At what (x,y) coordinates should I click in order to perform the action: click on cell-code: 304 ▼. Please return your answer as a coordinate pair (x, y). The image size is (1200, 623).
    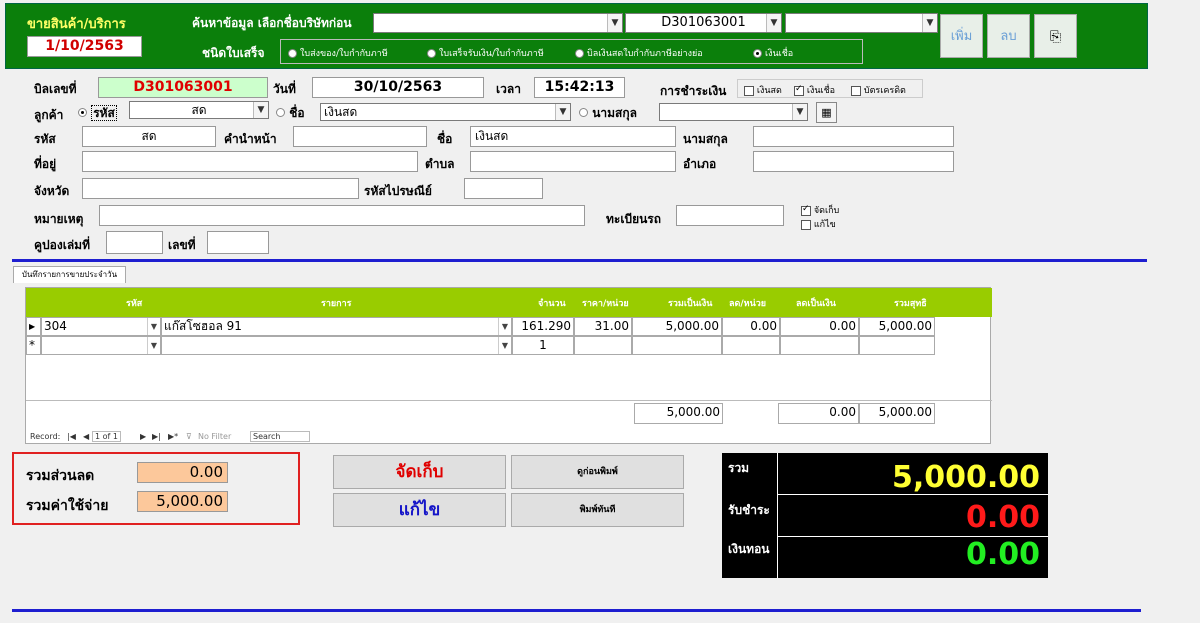
    Looking at the image, I should click on (101, 326).